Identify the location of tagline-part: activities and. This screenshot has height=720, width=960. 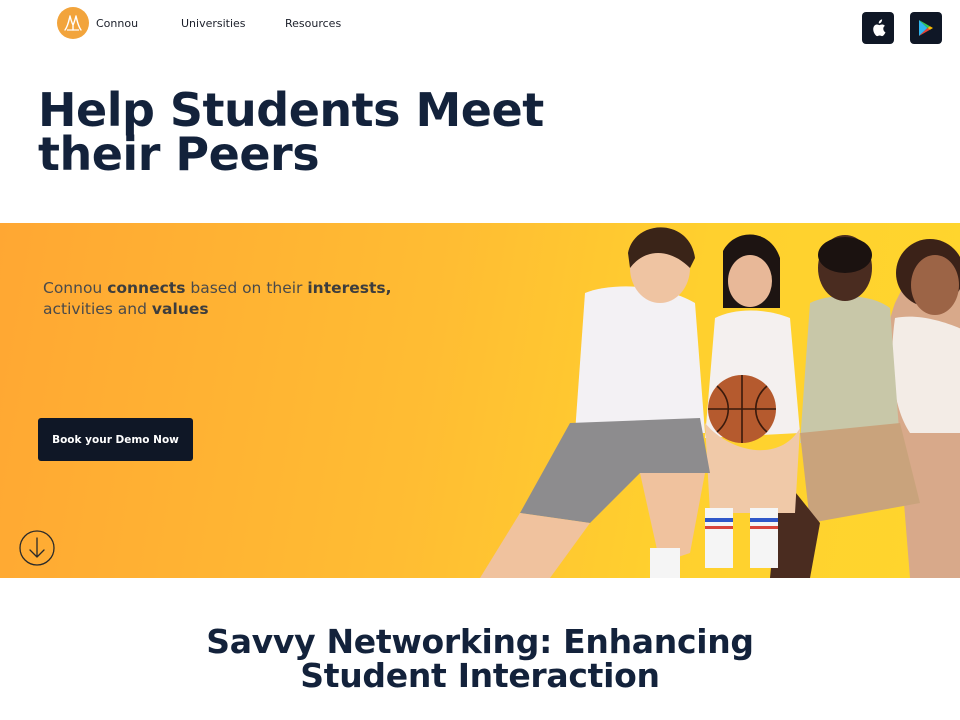
(97, 309).